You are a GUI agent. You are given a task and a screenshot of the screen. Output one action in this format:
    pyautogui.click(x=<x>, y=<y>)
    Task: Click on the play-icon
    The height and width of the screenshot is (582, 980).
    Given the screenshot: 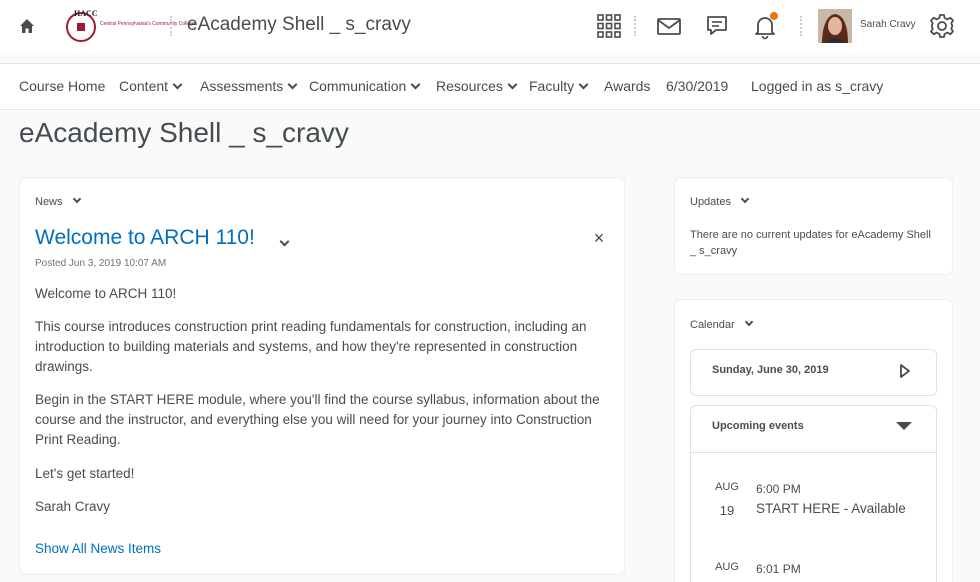 What is the action you would take?
    pyautogui.click(x=905, y=371)
    